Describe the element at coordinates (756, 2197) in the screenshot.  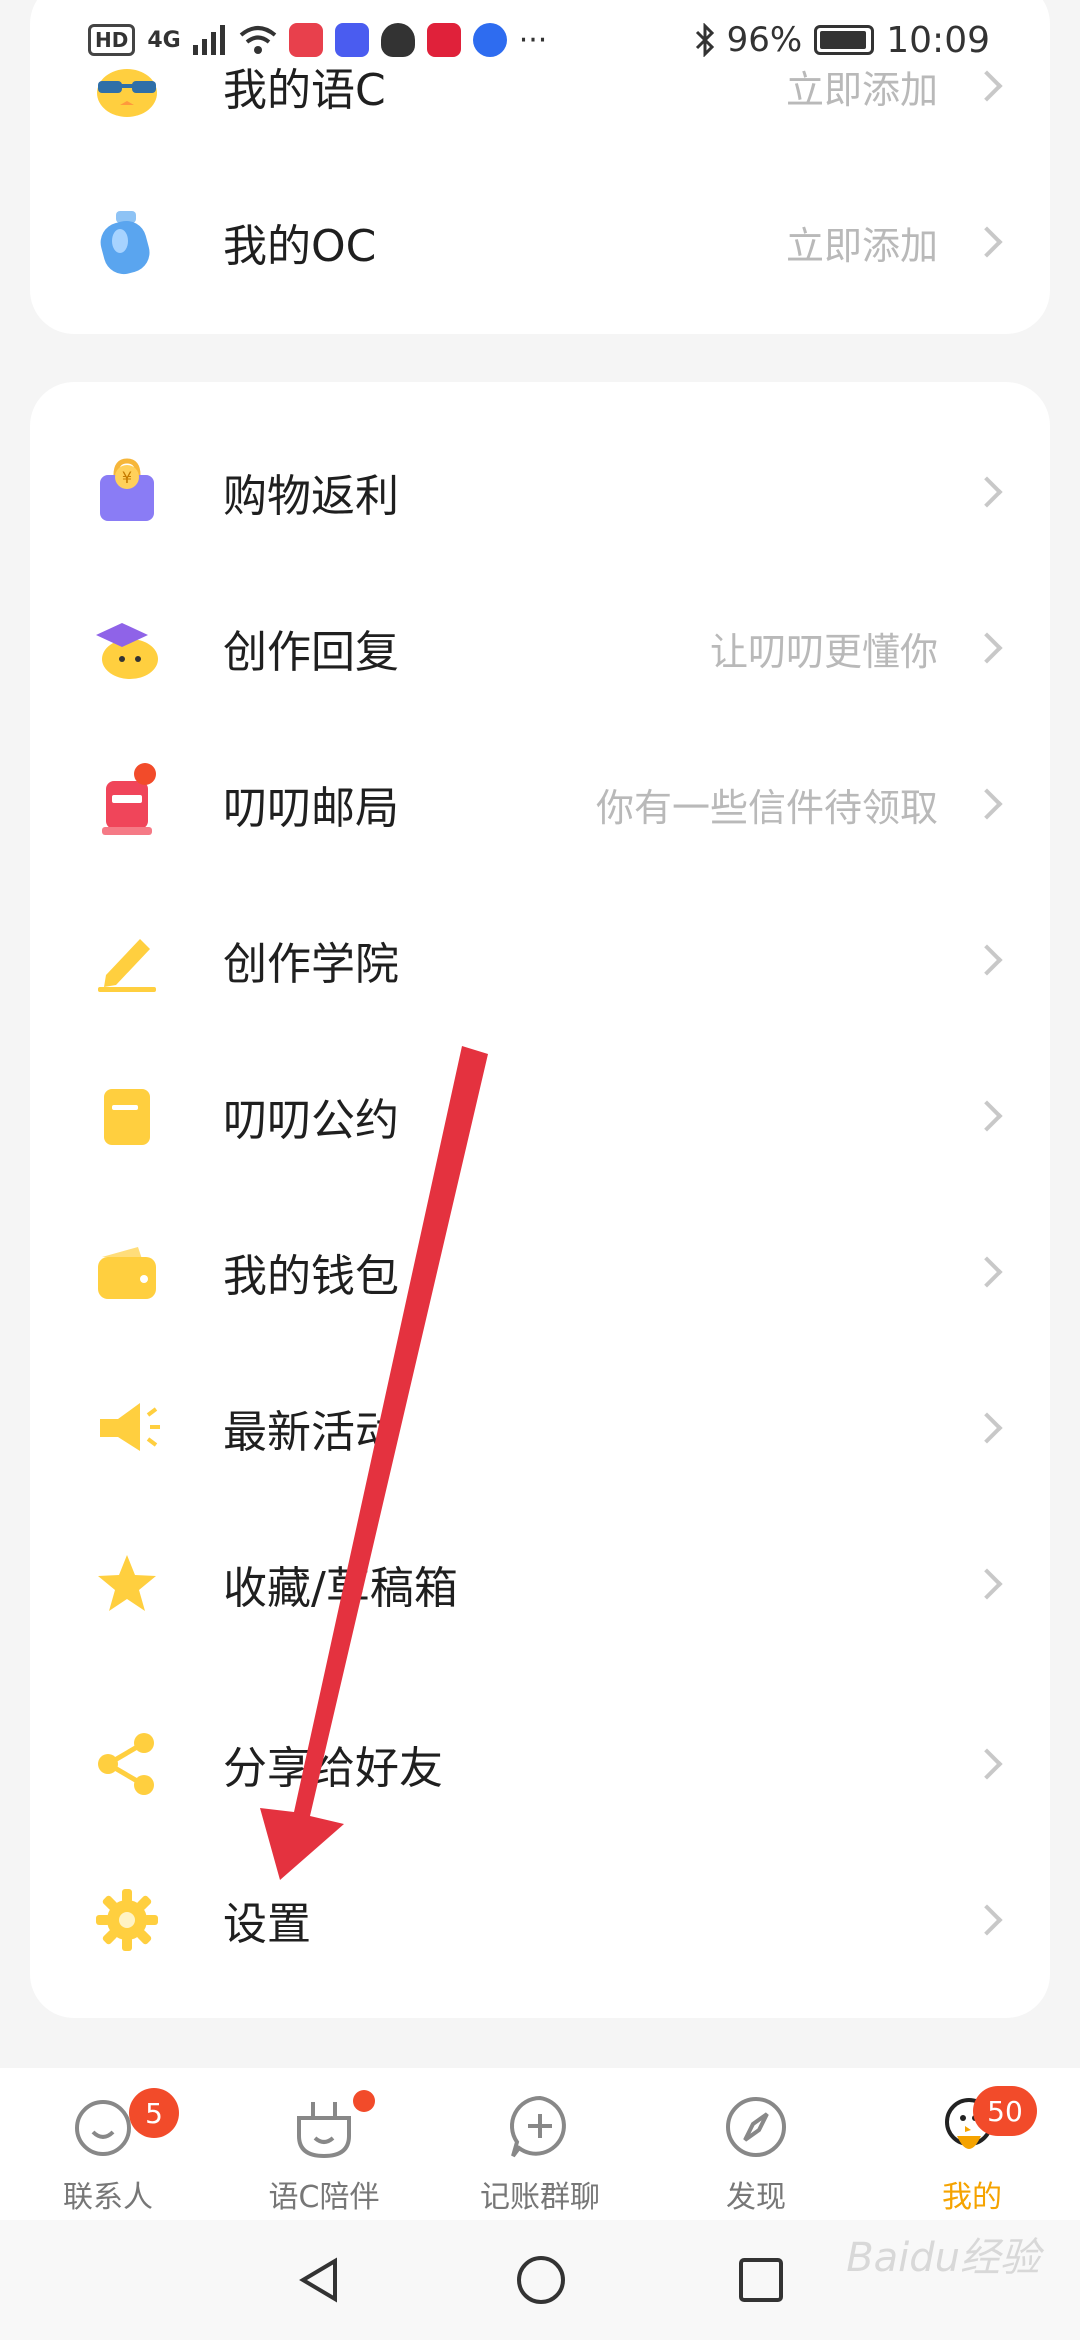
I see `tab-label: 发现` at that location.